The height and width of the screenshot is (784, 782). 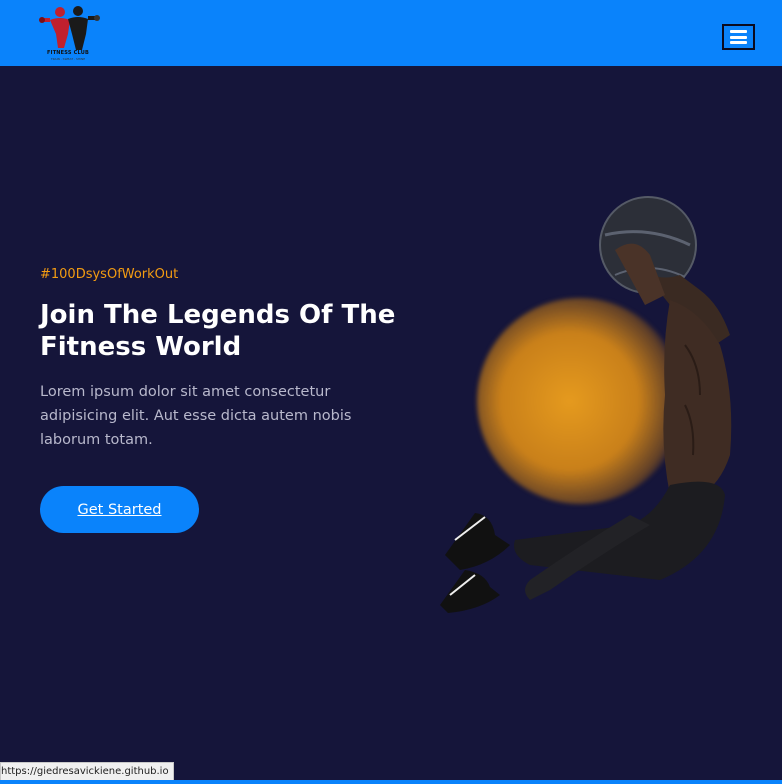 What do you see at coordinates (218, 331) in the screenshot?
I see `hero-title: Join The Legends Of The Fitness World` at bounding box center [218, 331].